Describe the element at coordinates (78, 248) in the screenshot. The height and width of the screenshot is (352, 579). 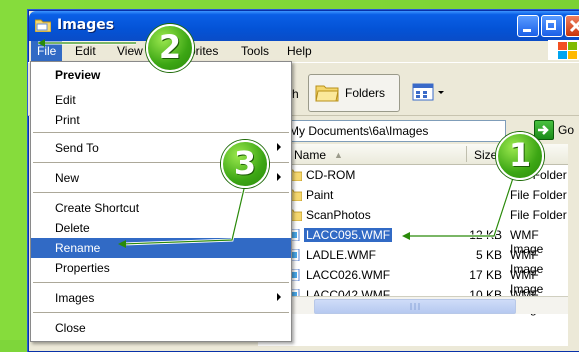
I see `menu-item-label: Rename` at that location.